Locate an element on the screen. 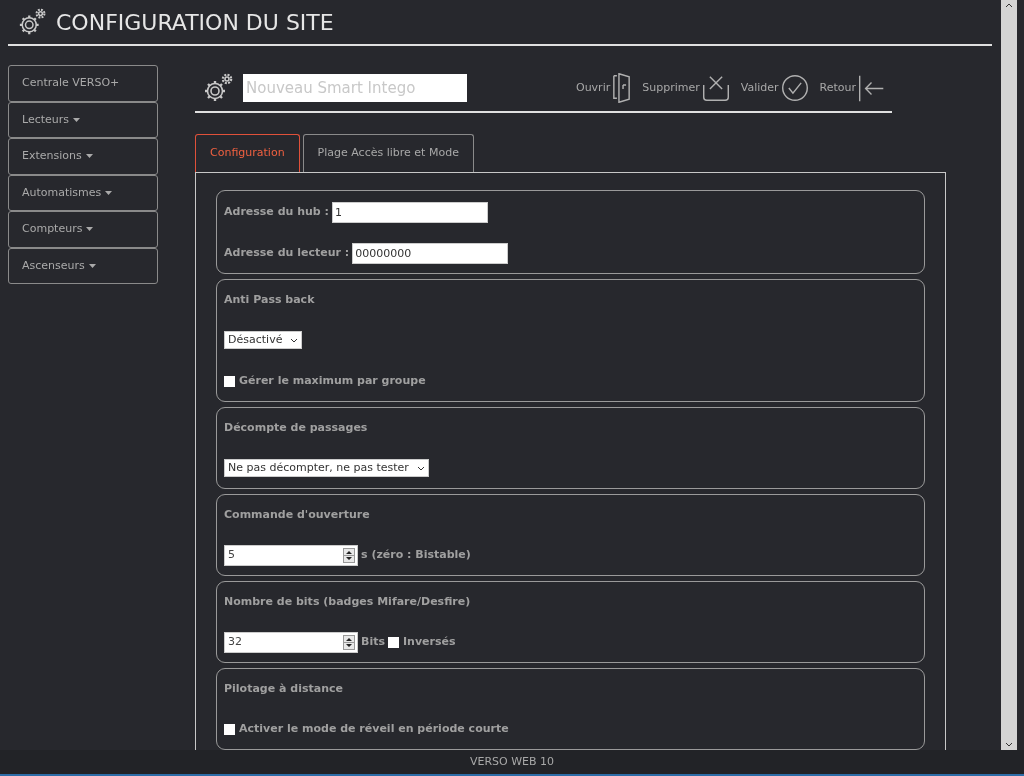  section-title: Nombre de bits (badges Mifare/Desfire) is located at coordinates (348, 601).